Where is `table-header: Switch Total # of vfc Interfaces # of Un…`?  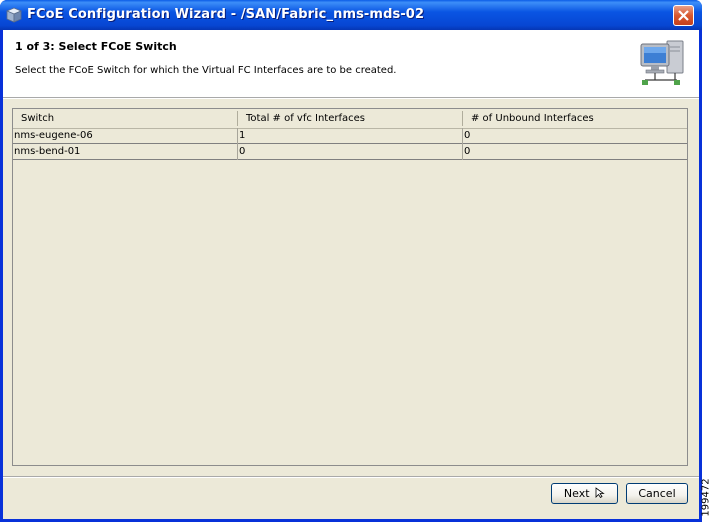
table-header: Switch Total # of vfc Interfaces # of Un… is located at coordinates (350, 119).